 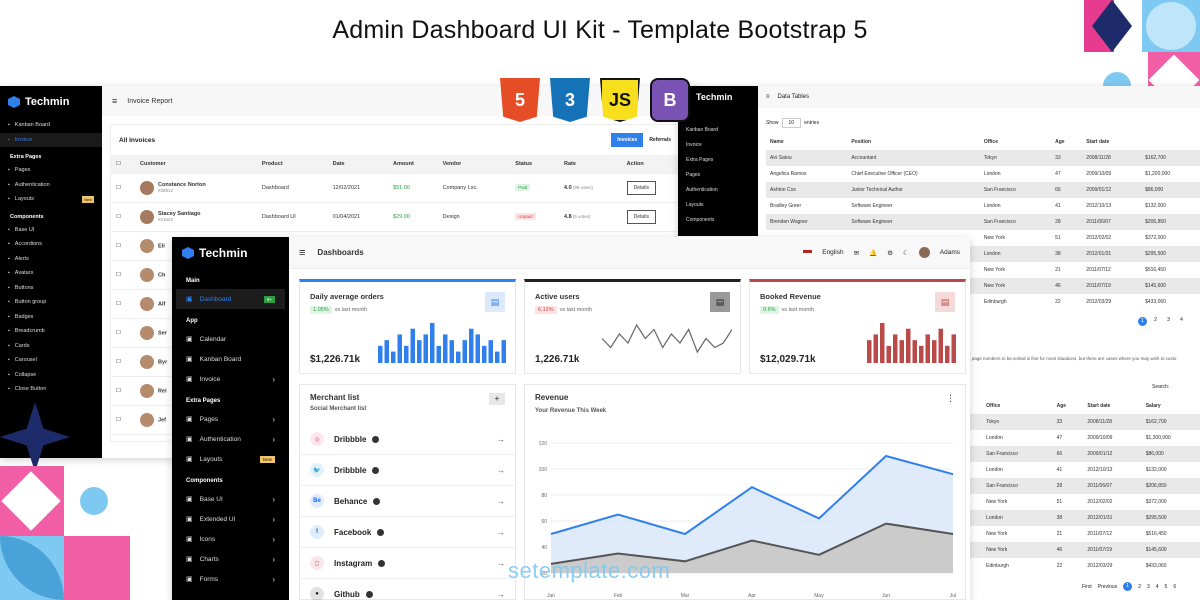 I want to click on sidebar-item-pages: ▪ Pages, so click(x=51, y=170).